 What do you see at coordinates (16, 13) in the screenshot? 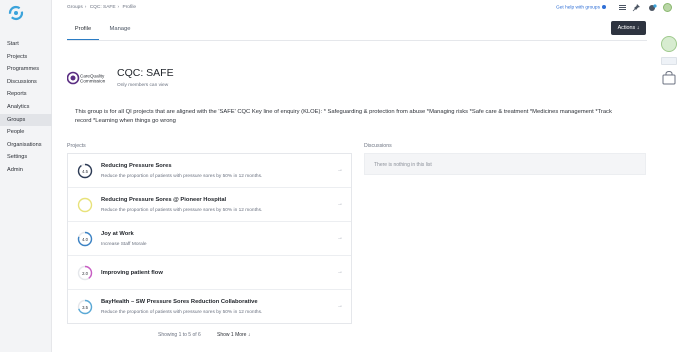
I see `sync-logo-icon` at bounding box center [16, 13].